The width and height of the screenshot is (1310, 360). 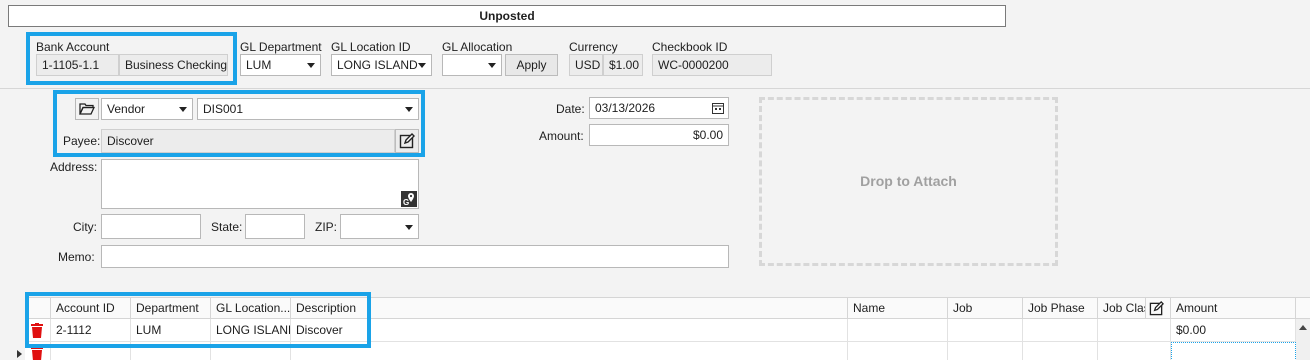 What do you see at coordinates (985, 351) in the screenshot?
I see `new-cell-job` at bounding box center [985, 351].